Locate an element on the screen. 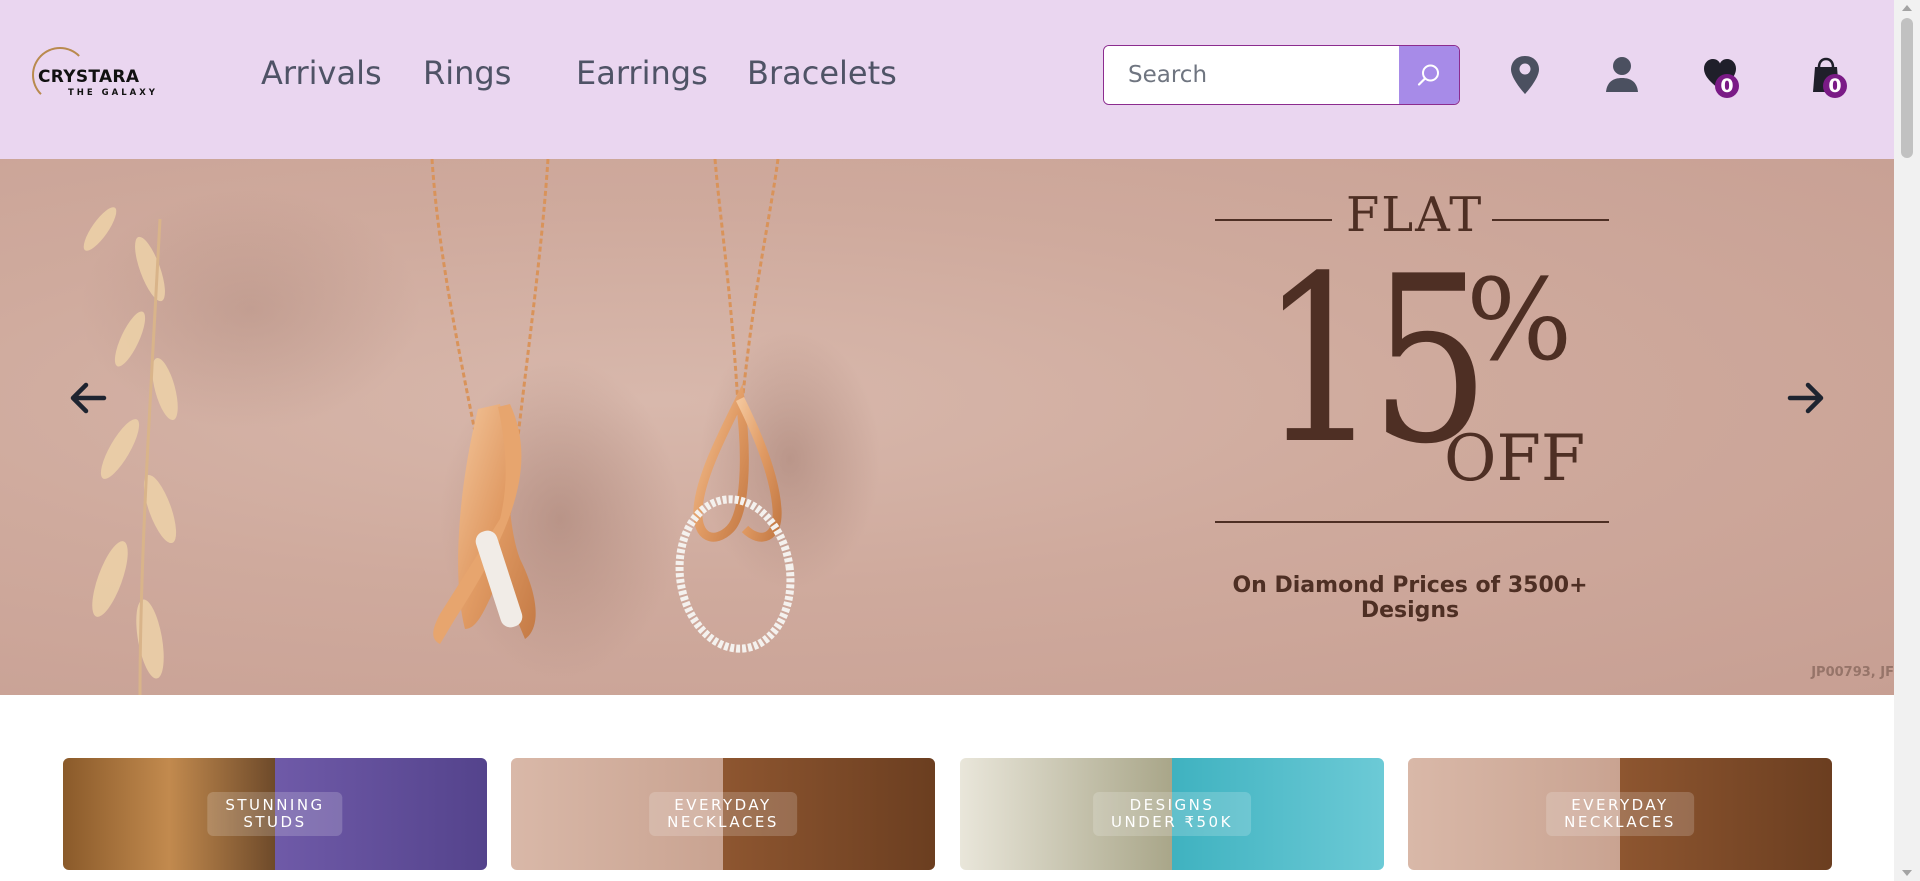 This screenshot has width=1920, height=881. scrollbar-thumb is located at coordinates (1907, 88).